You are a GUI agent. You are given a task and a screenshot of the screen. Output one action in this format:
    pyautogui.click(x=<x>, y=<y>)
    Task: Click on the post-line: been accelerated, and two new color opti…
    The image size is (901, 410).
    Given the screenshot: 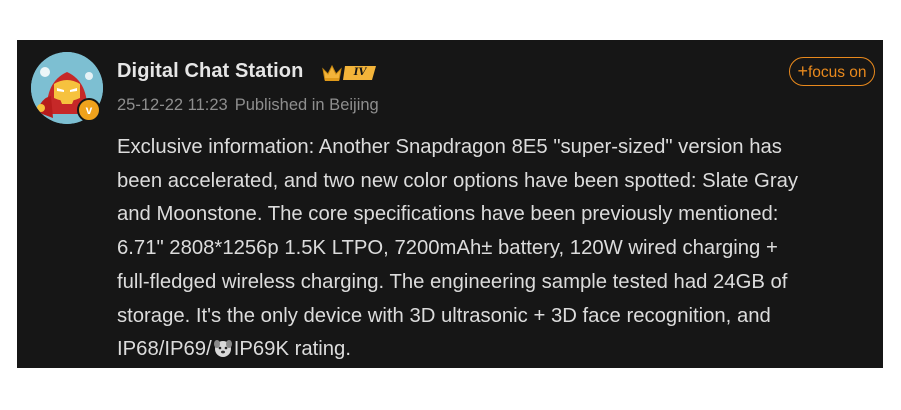 What is the action you would take?
    pyautogui.click(x=457, y=180)
    